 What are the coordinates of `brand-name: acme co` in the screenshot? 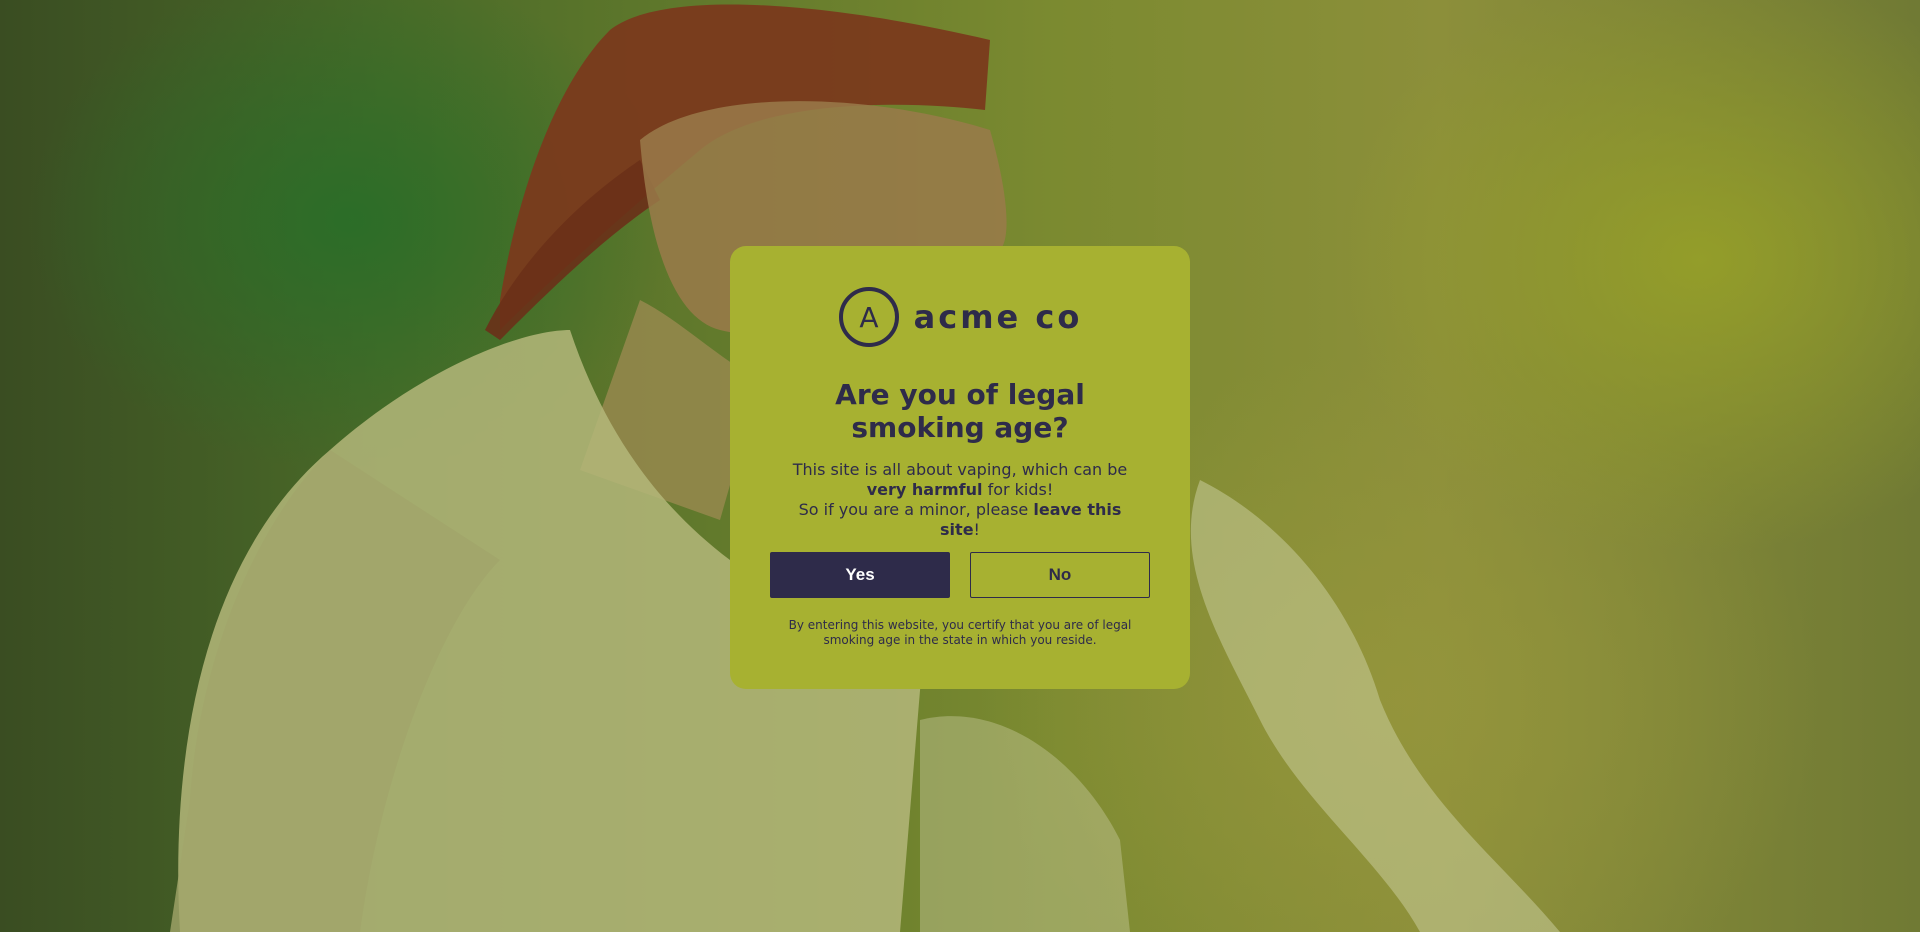 It's located at (998, 317).